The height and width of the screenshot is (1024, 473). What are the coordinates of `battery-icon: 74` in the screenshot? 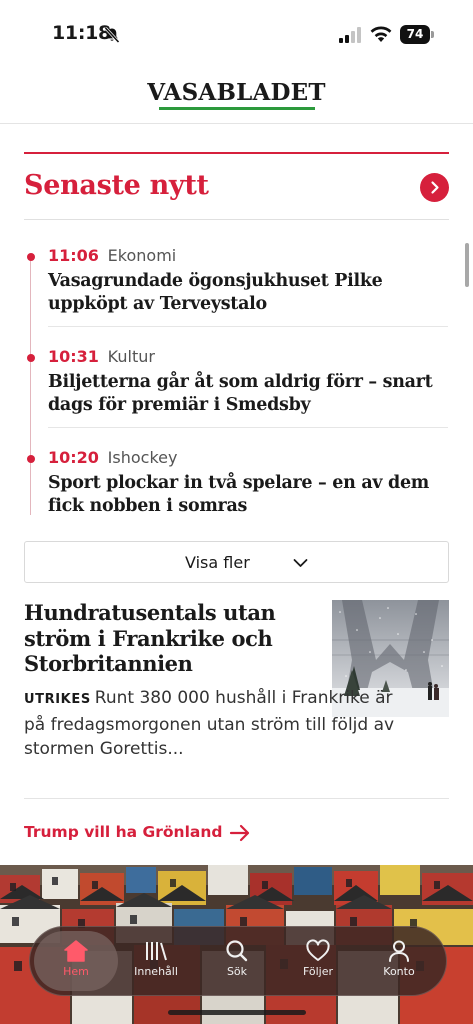 It's located at (417, 34).